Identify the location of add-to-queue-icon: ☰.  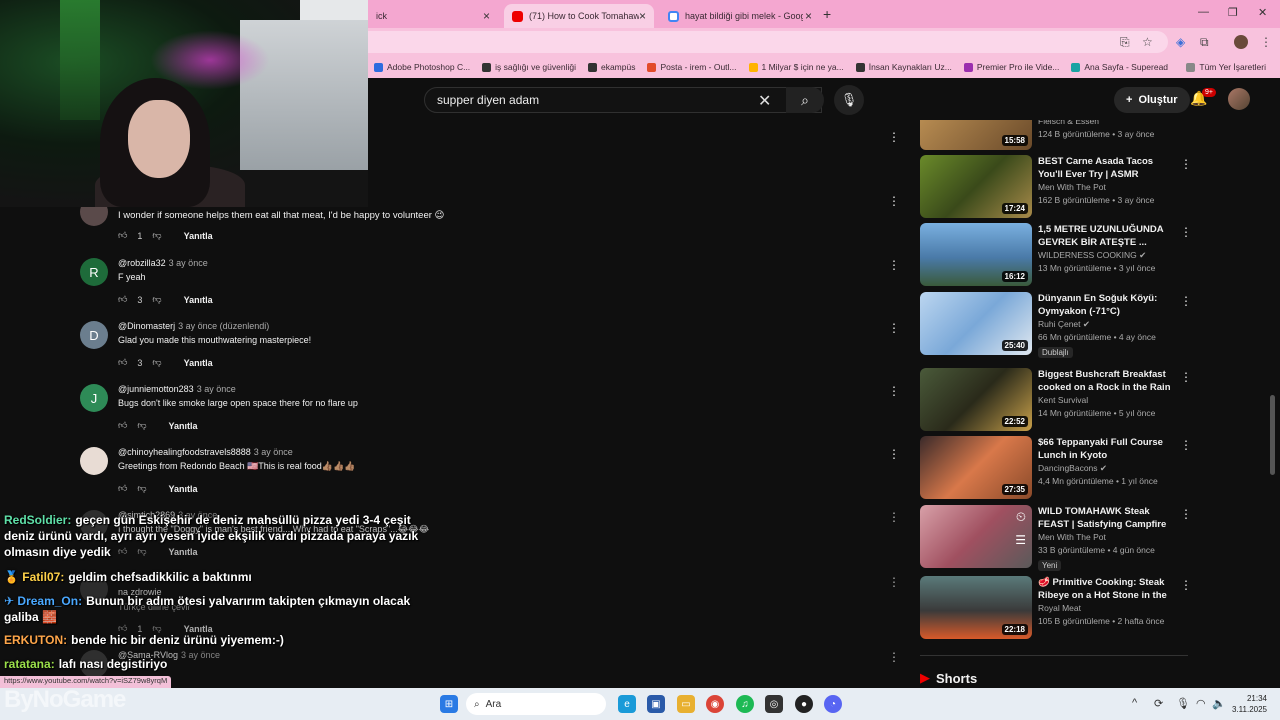
(1020, 540).